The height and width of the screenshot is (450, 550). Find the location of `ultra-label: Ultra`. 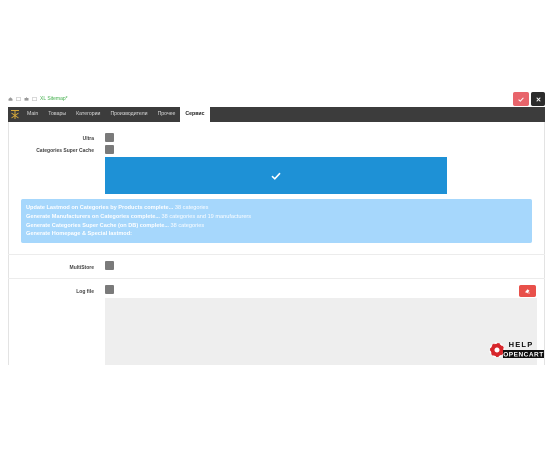

ultra-label: Ultra is located at coordinates (88, 139).